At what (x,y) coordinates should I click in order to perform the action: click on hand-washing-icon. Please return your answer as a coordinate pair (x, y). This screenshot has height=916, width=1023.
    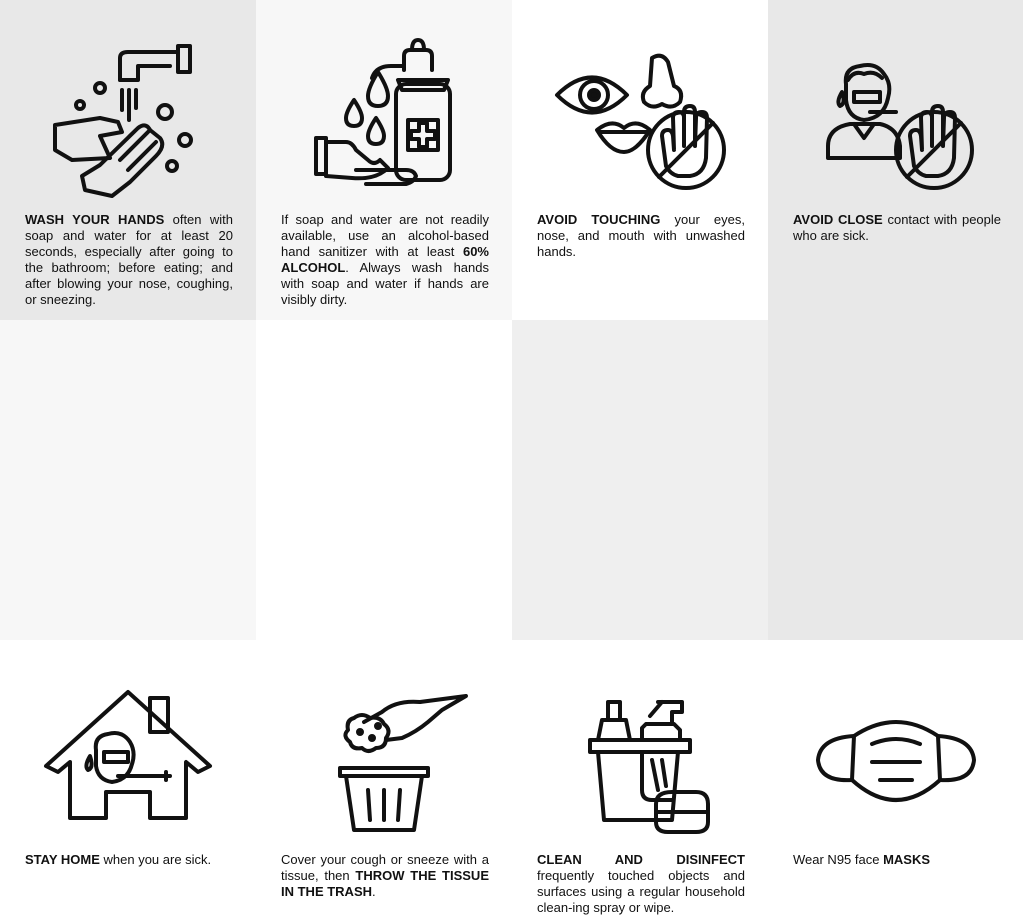
    Looking at the image, I should click on (128, 105).